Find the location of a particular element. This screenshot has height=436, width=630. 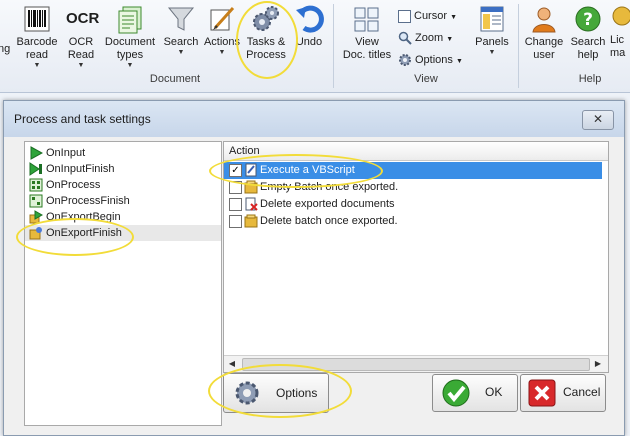

dialog-title: Process and task settings is located at coordinates (82, 119).